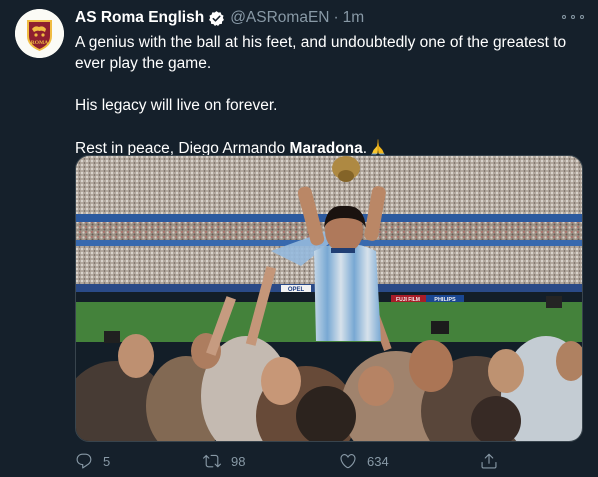  Describe the element at coordinates (348, 461) in the screenshot. I see `heart-icon` at that location.